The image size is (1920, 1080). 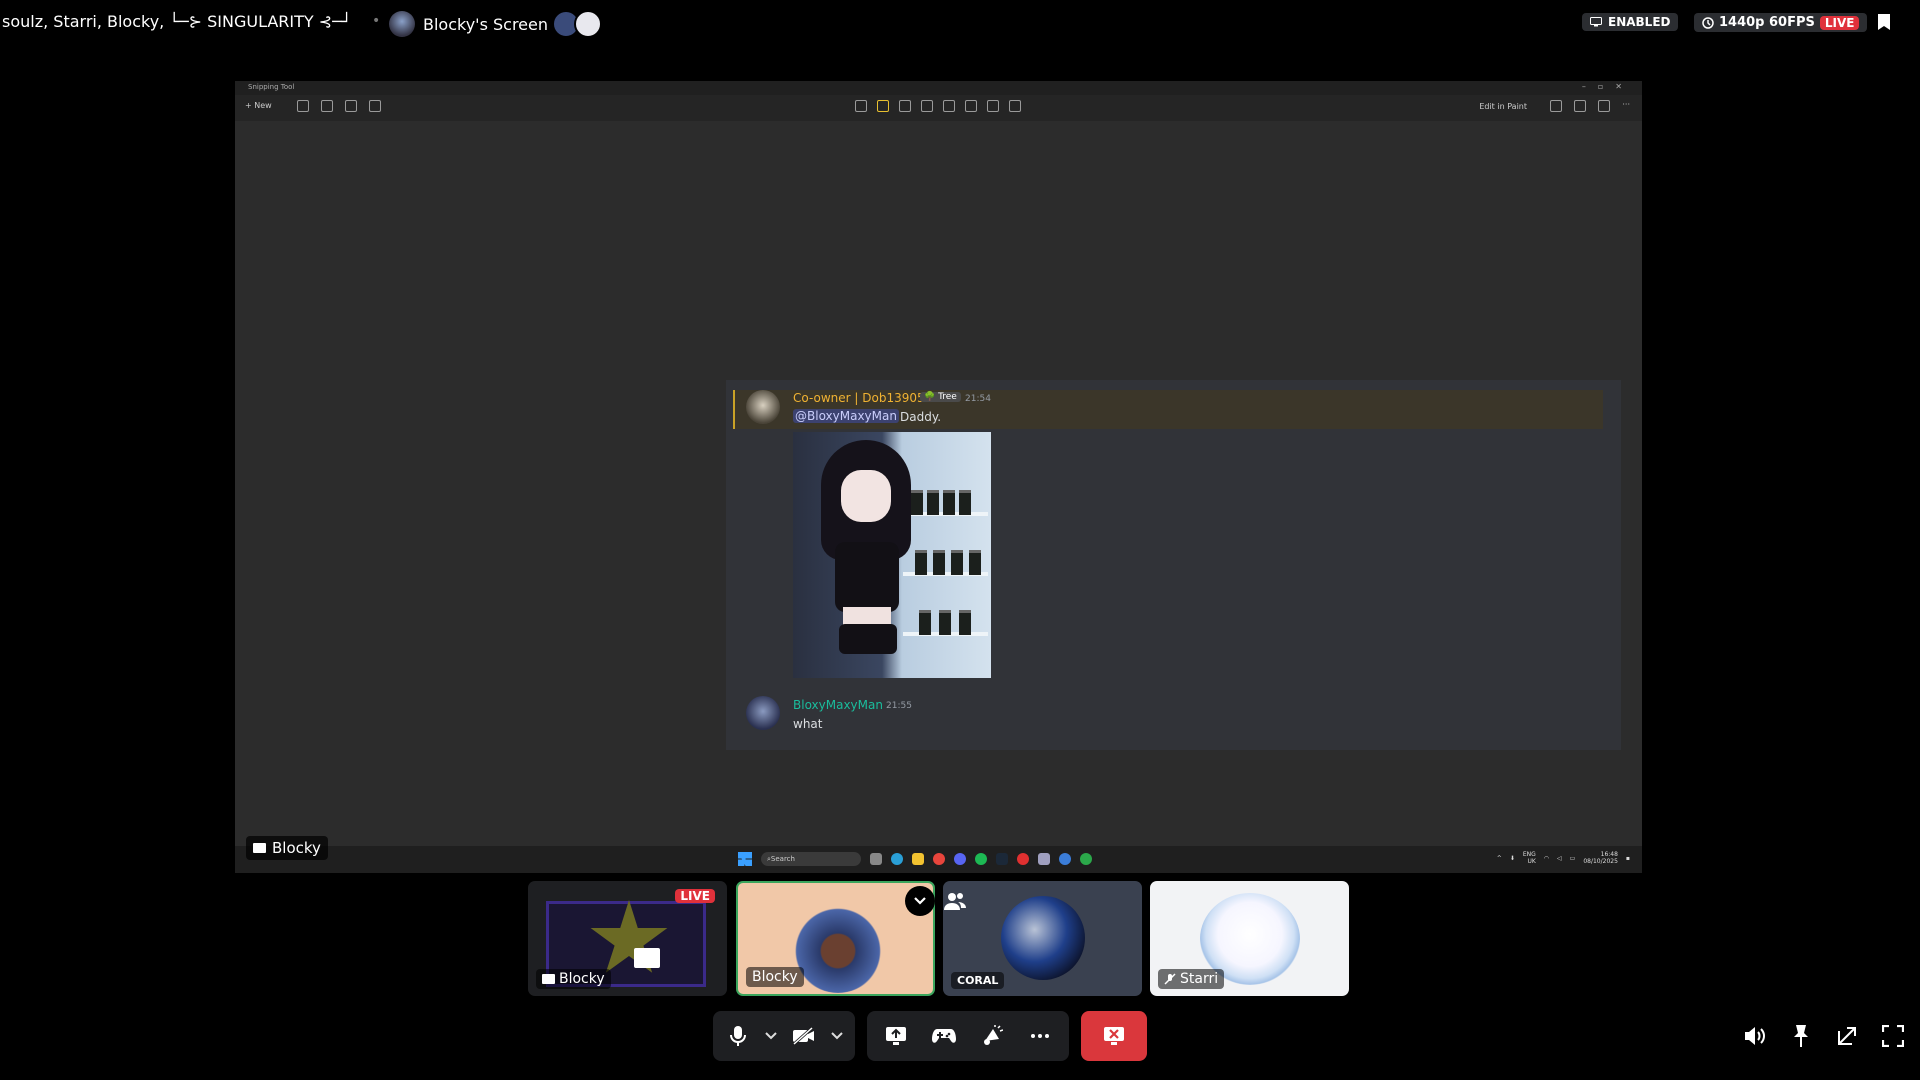 I want to click on snipping-tool-title: Snipping Tool, so click(x=271, y=87).